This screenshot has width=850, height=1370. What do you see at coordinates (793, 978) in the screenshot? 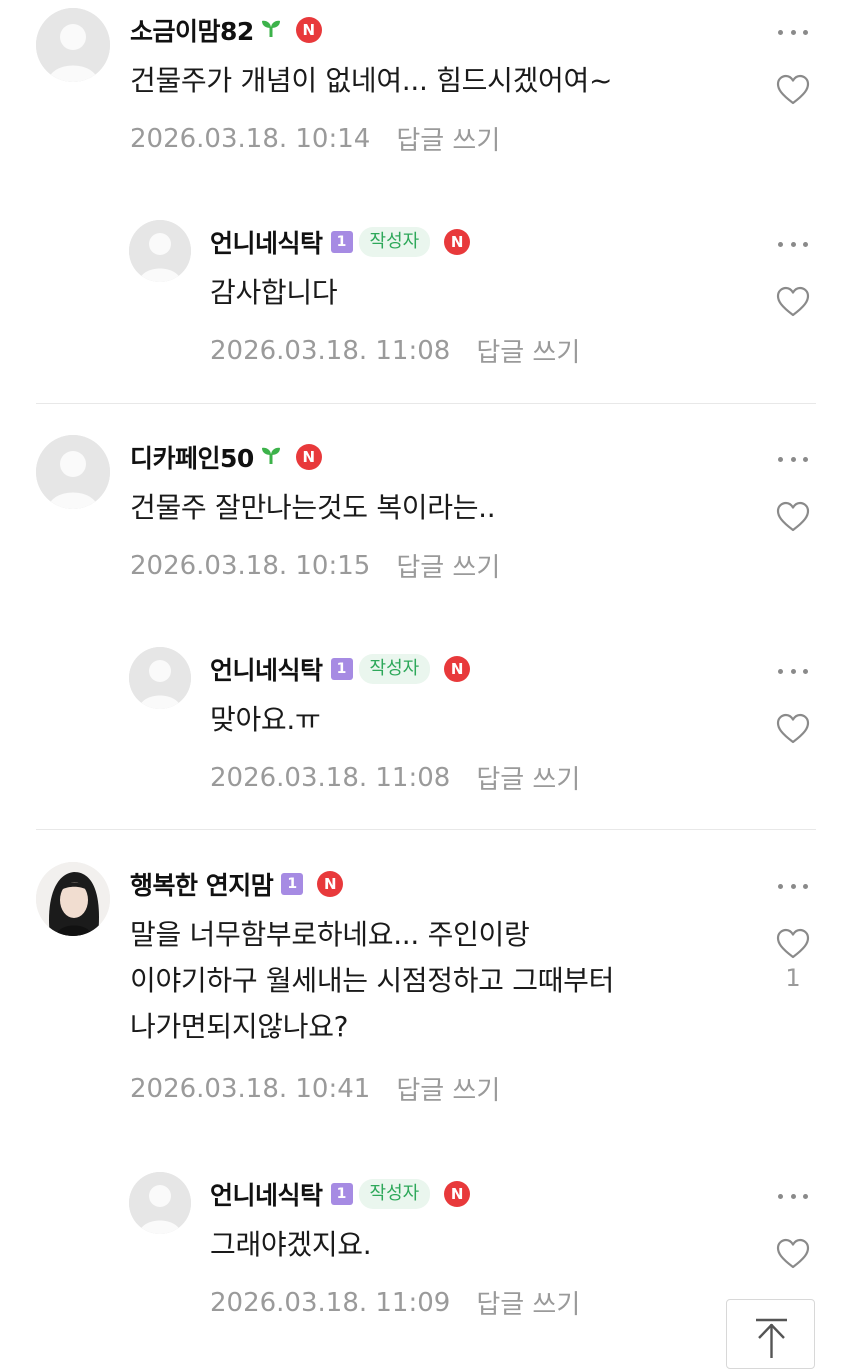
I see `like-count: 1` at bounding box center [793, 978].